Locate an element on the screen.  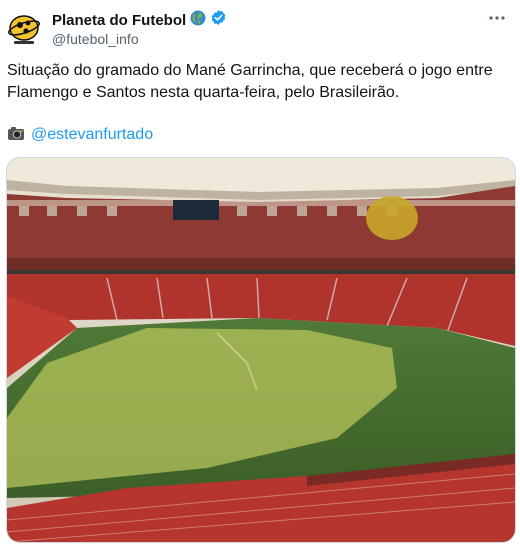
more-options-button is located at coordinates (497, 18).